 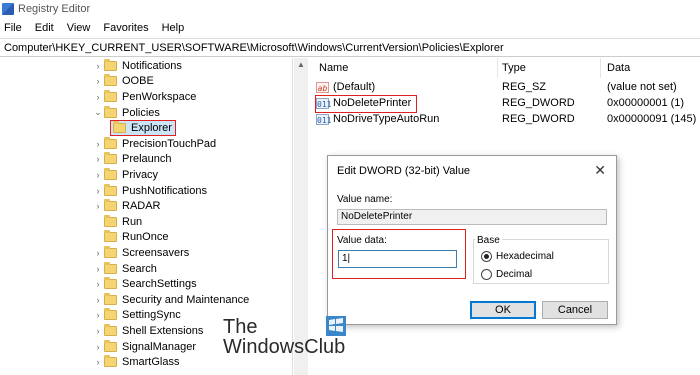 What do you see at coordinates (8, 9) in the screenshot?
I see `registry-editor-icon` at bounding box center [8, 9].